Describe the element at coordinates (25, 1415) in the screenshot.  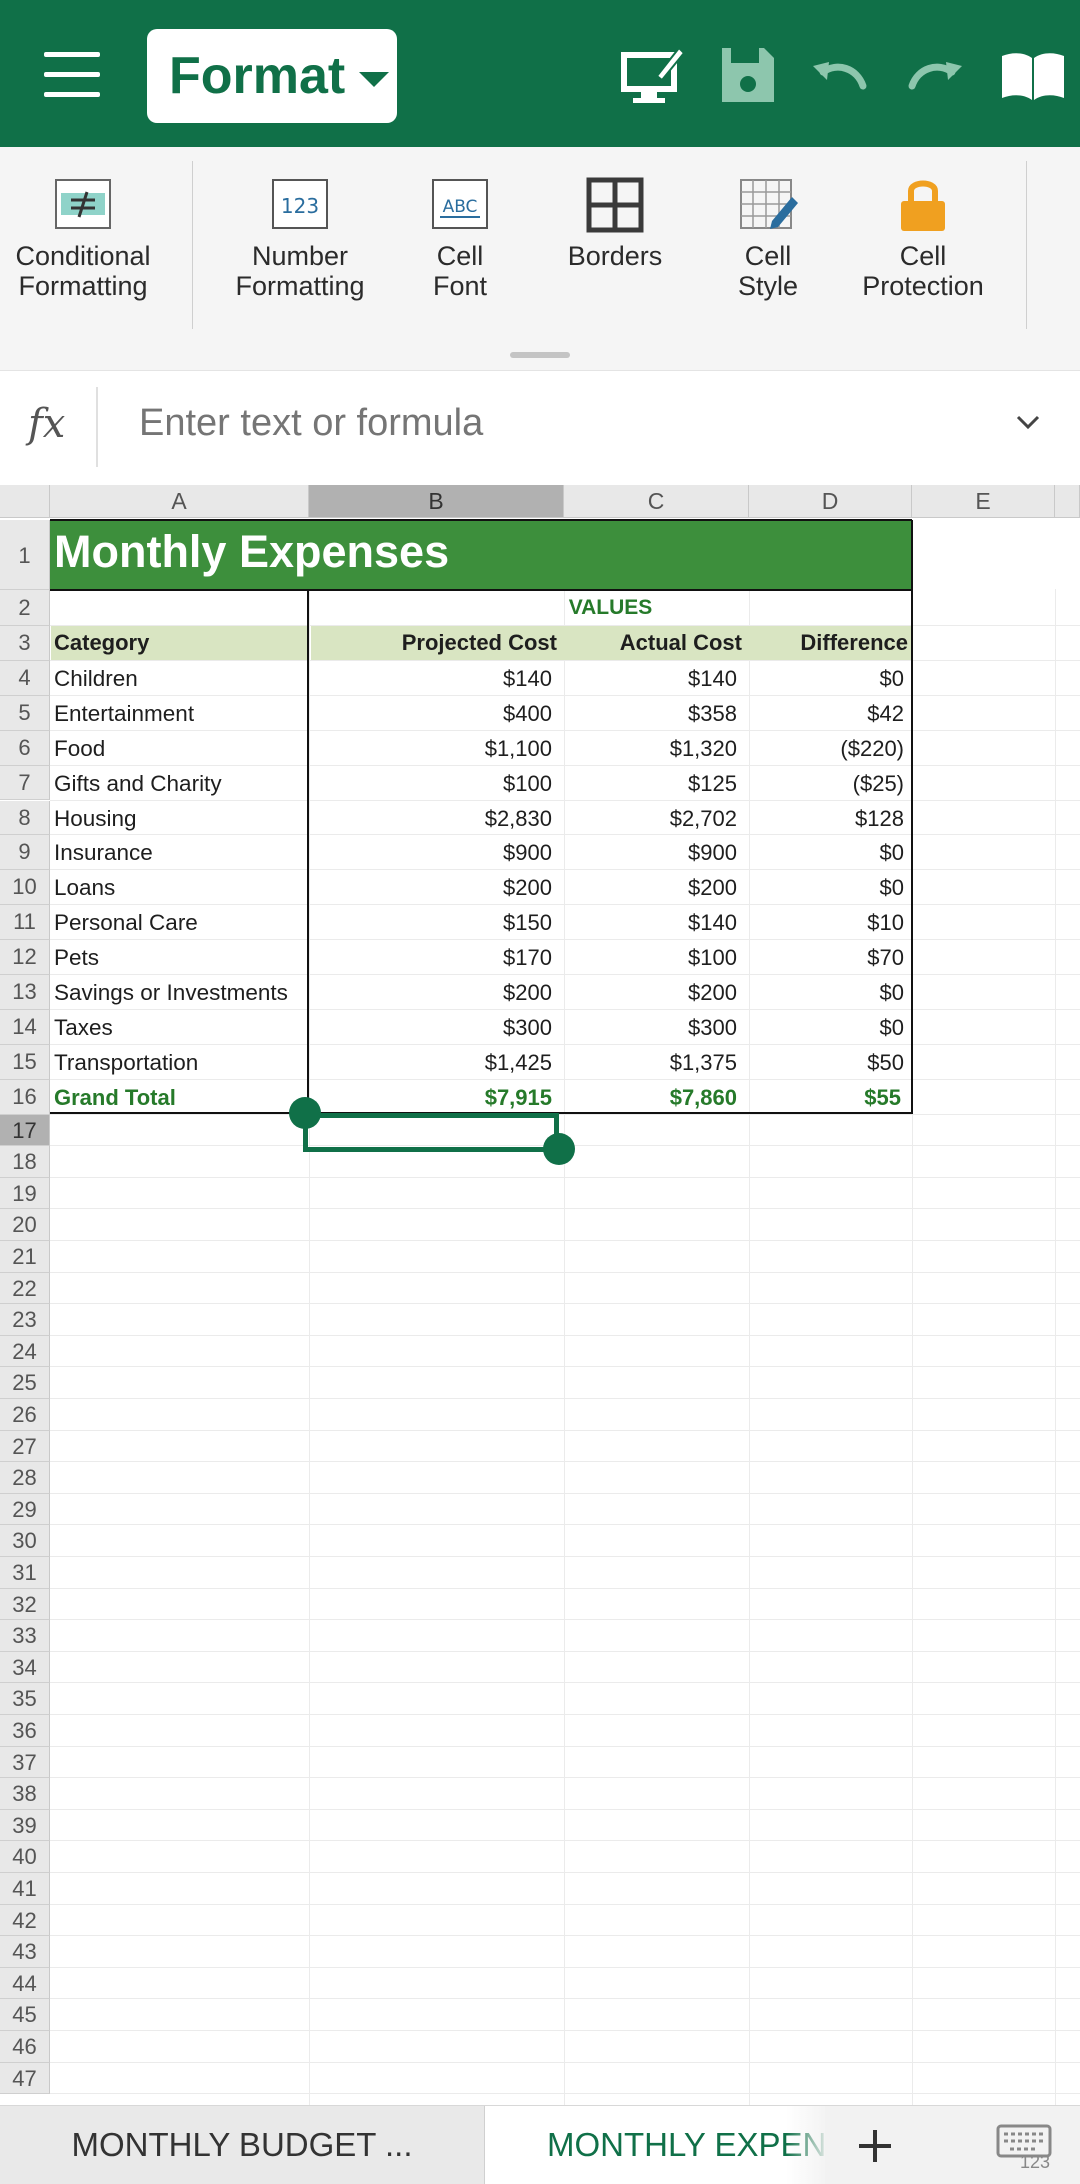
I see `row-header-26: 26` at that location.